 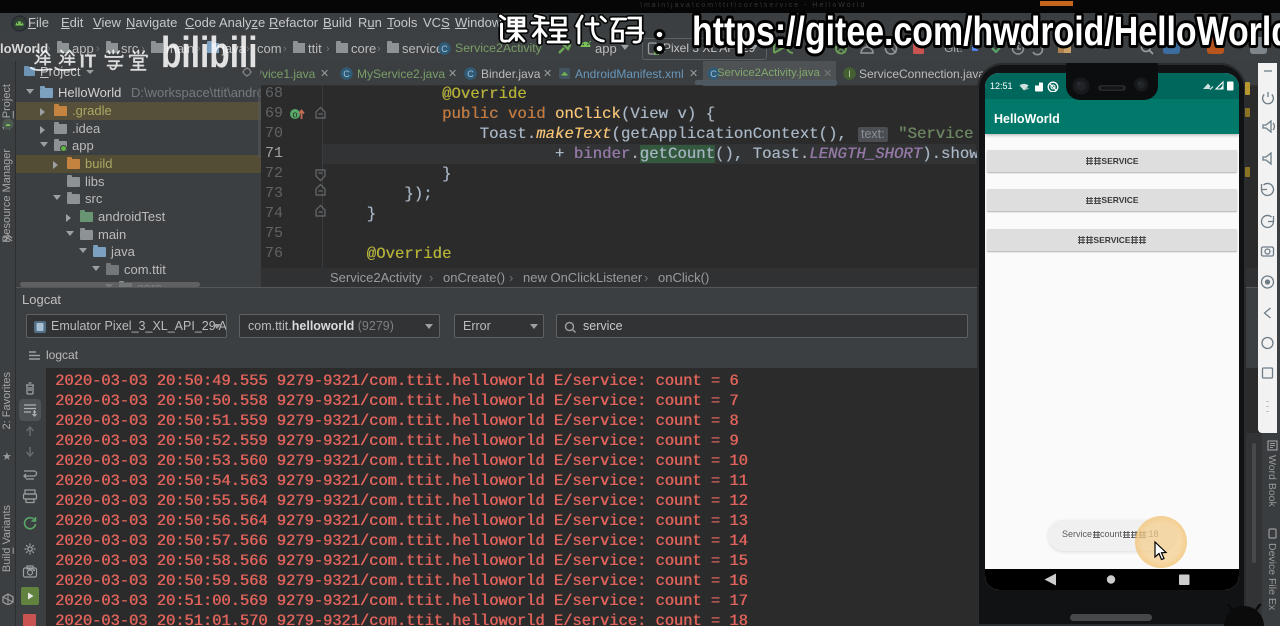 I want to click on svg-text: IT, so click(x=88, y=61).